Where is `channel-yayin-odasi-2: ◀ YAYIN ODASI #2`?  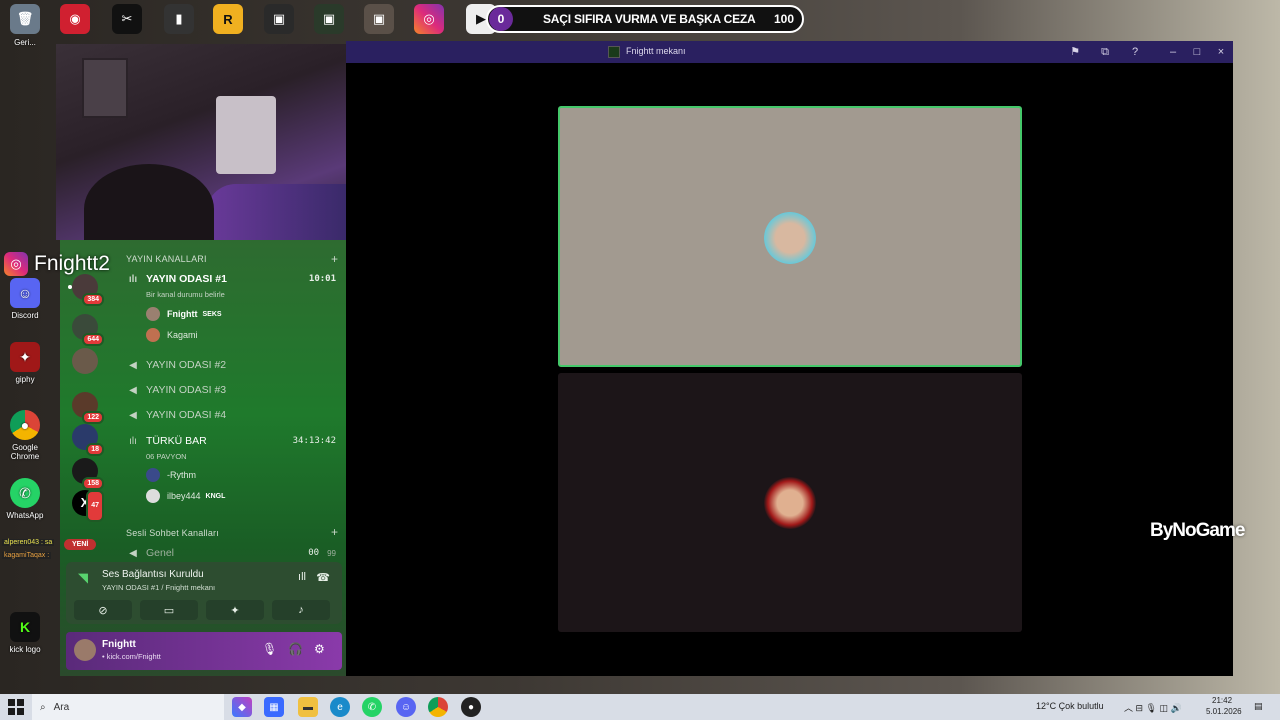 channel-yayin-odasi-2: ◀ YAYIN ODASI #2 is located at coordinates (233, 365).